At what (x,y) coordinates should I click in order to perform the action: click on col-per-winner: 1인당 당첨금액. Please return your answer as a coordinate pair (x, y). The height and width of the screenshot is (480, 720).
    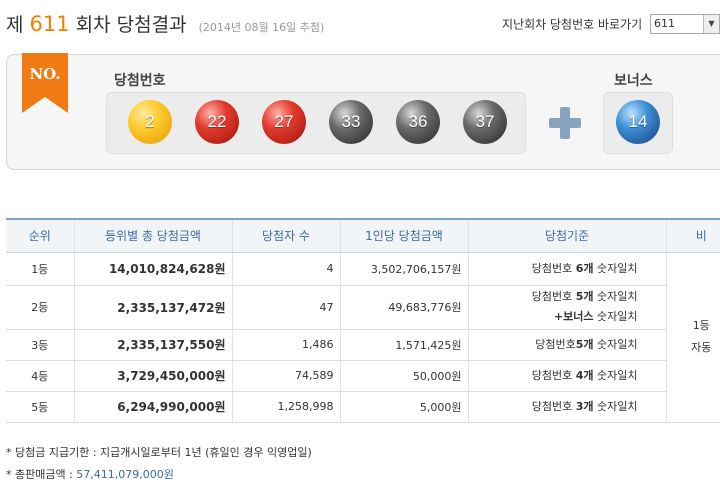
    Looking at the image, I should click on (403, 235).